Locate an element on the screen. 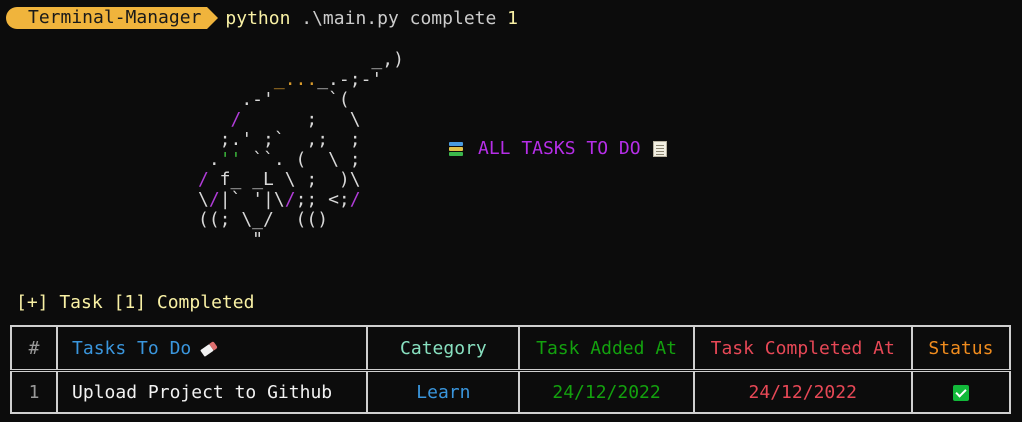 The image size is (1022, 422). tasks-heading: ALL TASKS TO DO is located at coordinates (557, 148).